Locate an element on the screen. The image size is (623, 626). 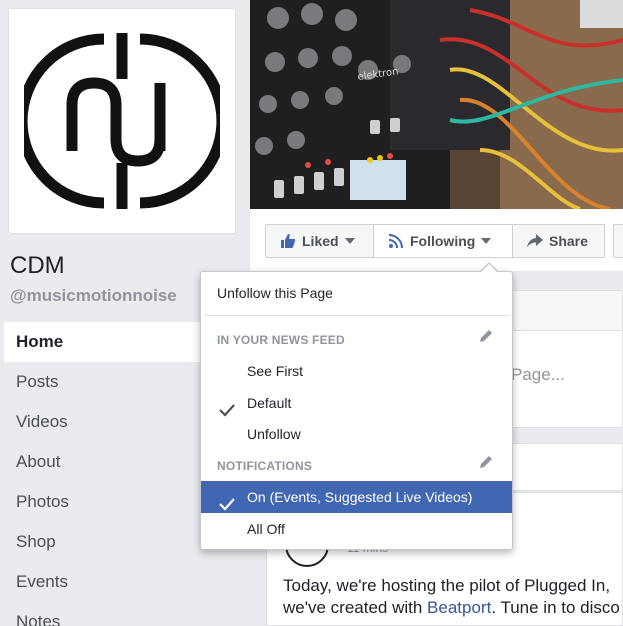
notifications-on: On (Events, Suggested Live Videos) is located at coordinates (356, 497).